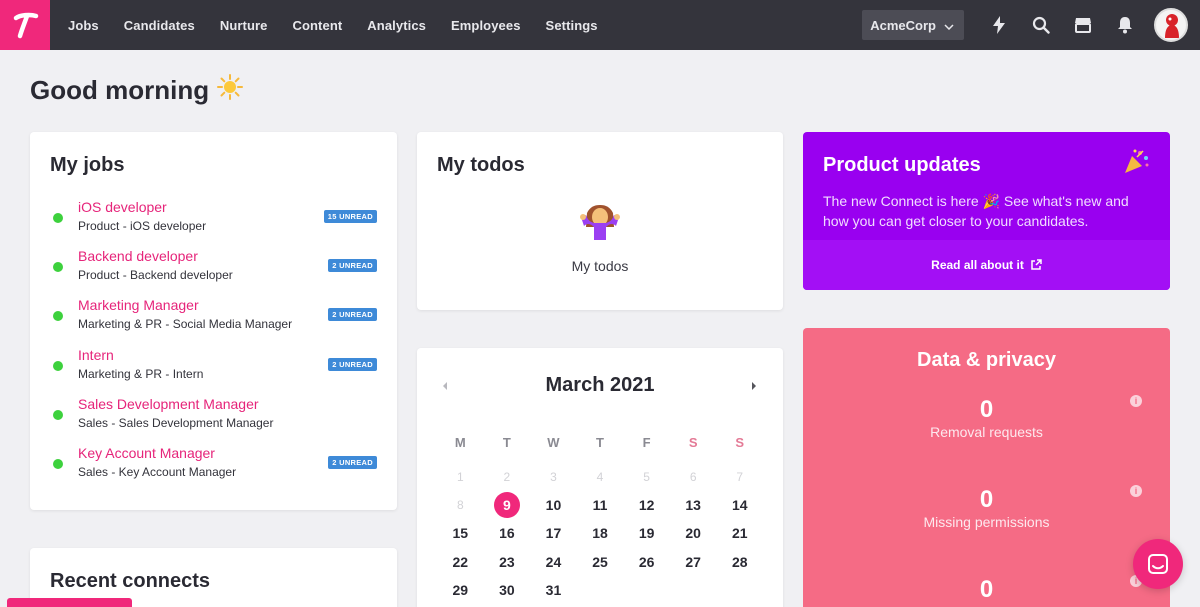  What do you see at coordinates (572, 25) in the screenshot?
I see `nav-settings: Settings` at bounding box center [572, 25].